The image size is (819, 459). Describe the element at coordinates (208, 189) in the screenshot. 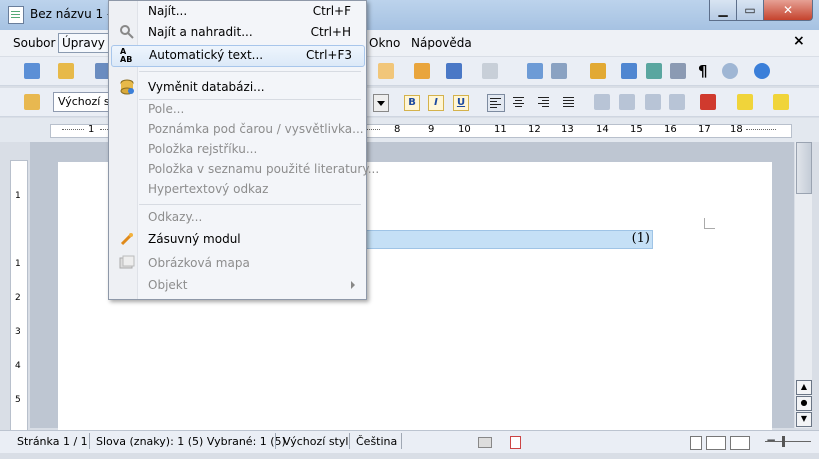

I see `menu-item-label: Hypertextový odkaz` at that location.